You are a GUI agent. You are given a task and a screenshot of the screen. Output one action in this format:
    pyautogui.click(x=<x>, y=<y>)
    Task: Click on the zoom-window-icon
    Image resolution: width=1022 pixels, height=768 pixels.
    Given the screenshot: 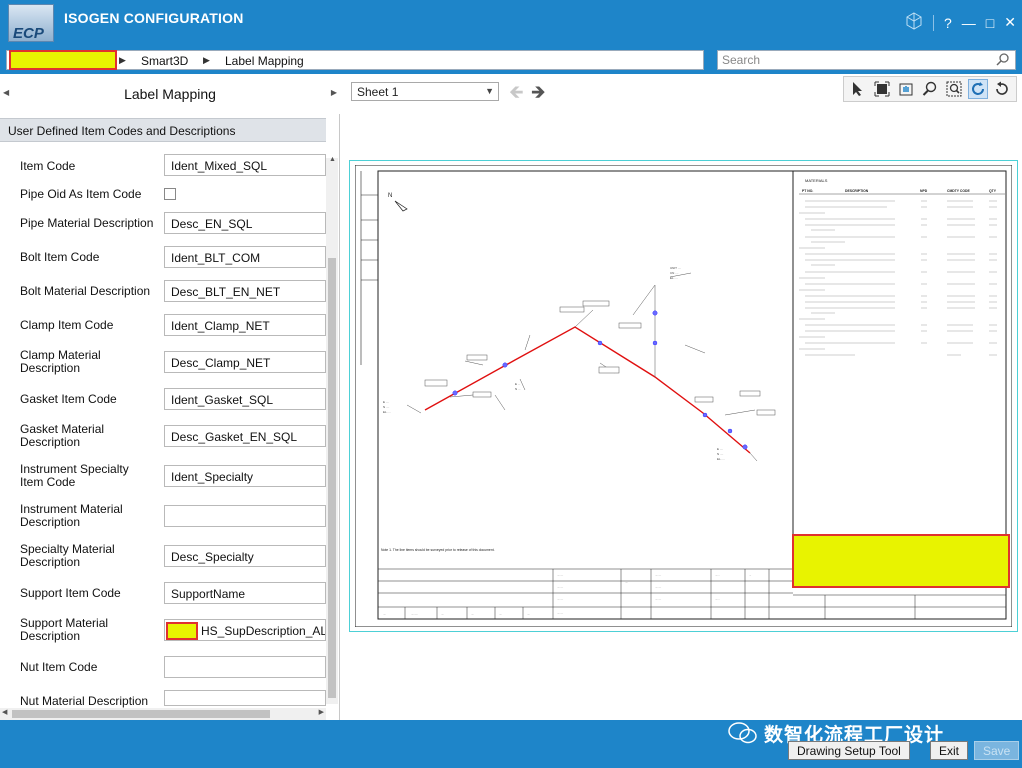 What is the action you would take?
    pyautogui.click(x=954, y=89)
    